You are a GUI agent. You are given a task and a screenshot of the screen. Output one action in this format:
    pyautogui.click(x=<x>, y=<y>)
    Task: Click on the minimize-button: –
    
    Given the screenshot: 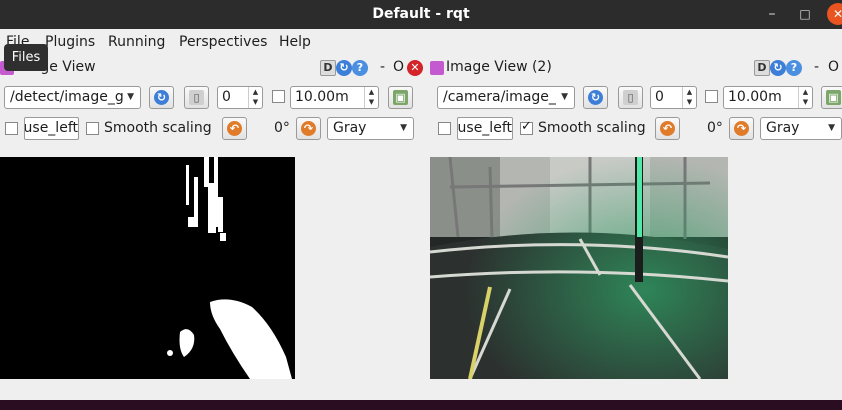 What is the action you would take?
    pyautogui.click(x=772, y=14)
    